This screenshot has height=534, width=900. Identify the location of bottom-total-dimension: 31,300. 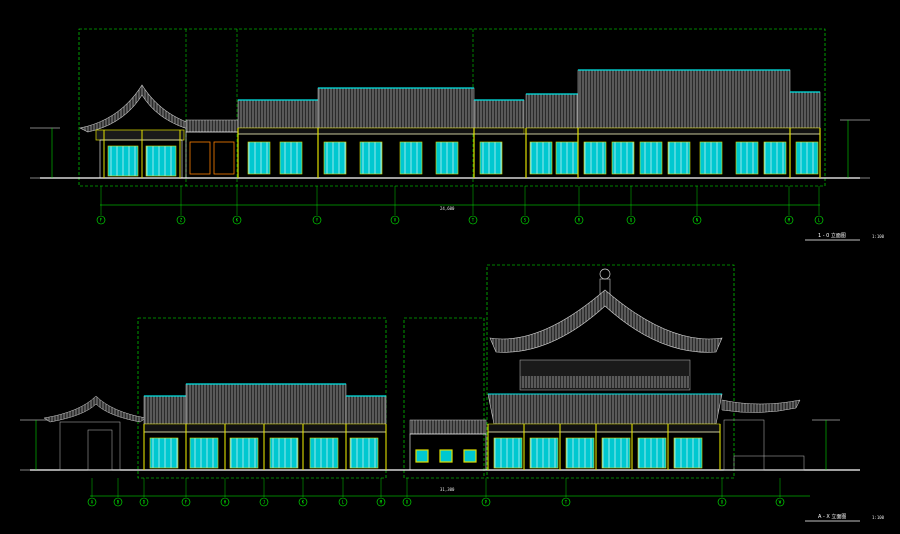
(447, 489).